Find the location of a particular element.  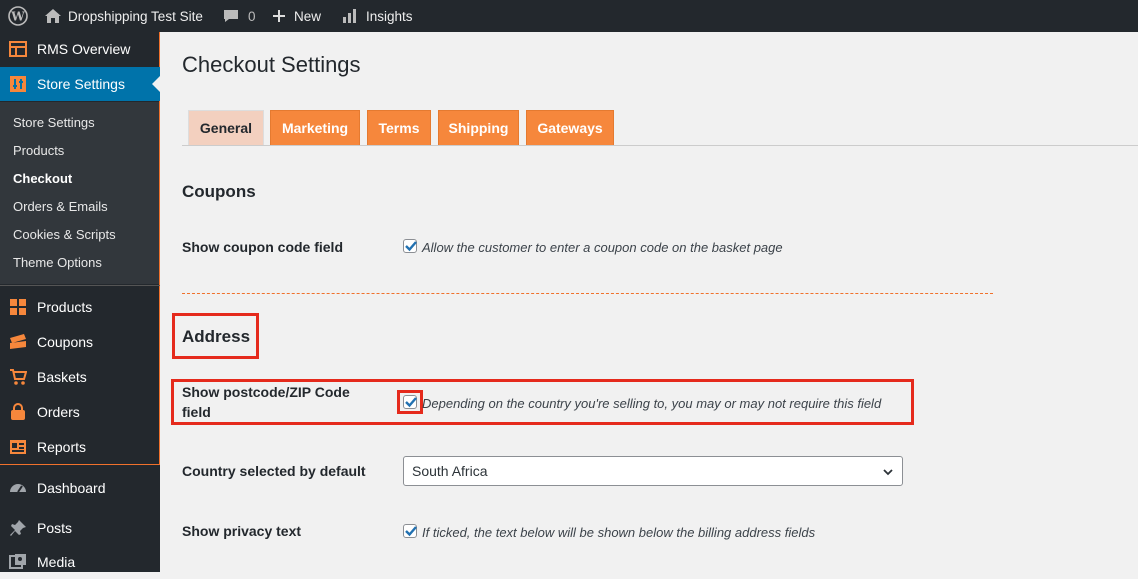

menu-reports: Reports is located at coordinates (80, 447).